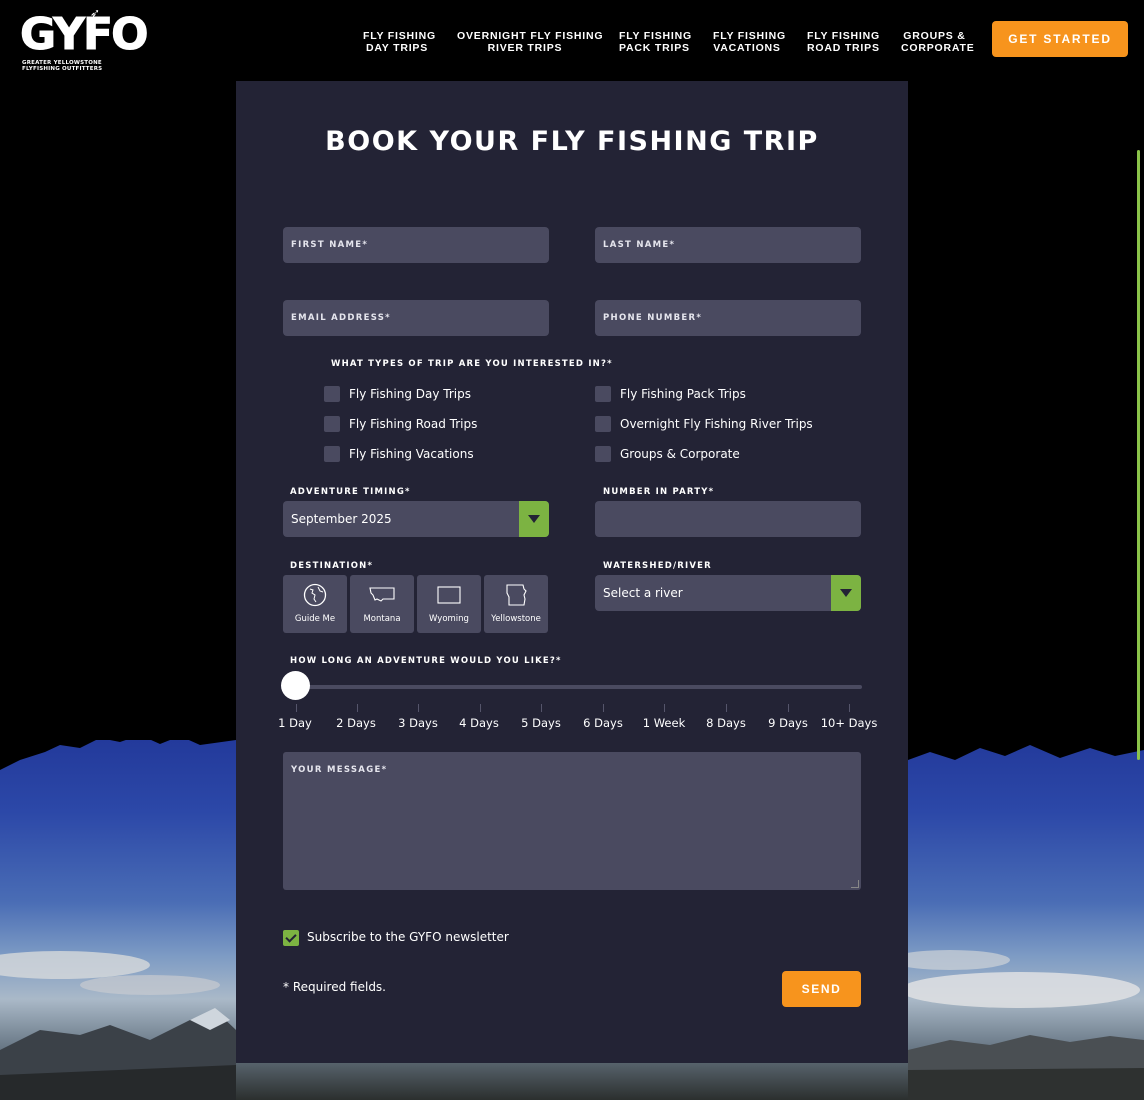 Image resolution: width=1144 pixels, height=1100 pixels. I want to click on message-placeholder: YOUR MESSAGE*, so click(339, 770).